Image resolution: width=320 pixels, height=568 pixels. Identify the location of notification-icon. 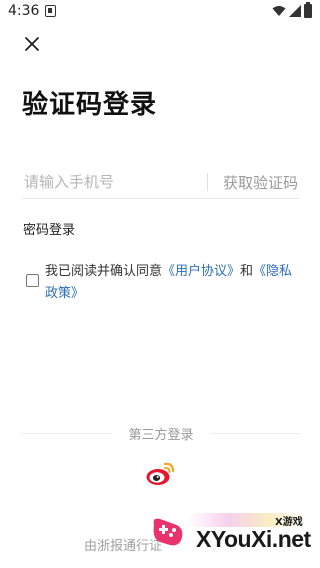
(50, 11).